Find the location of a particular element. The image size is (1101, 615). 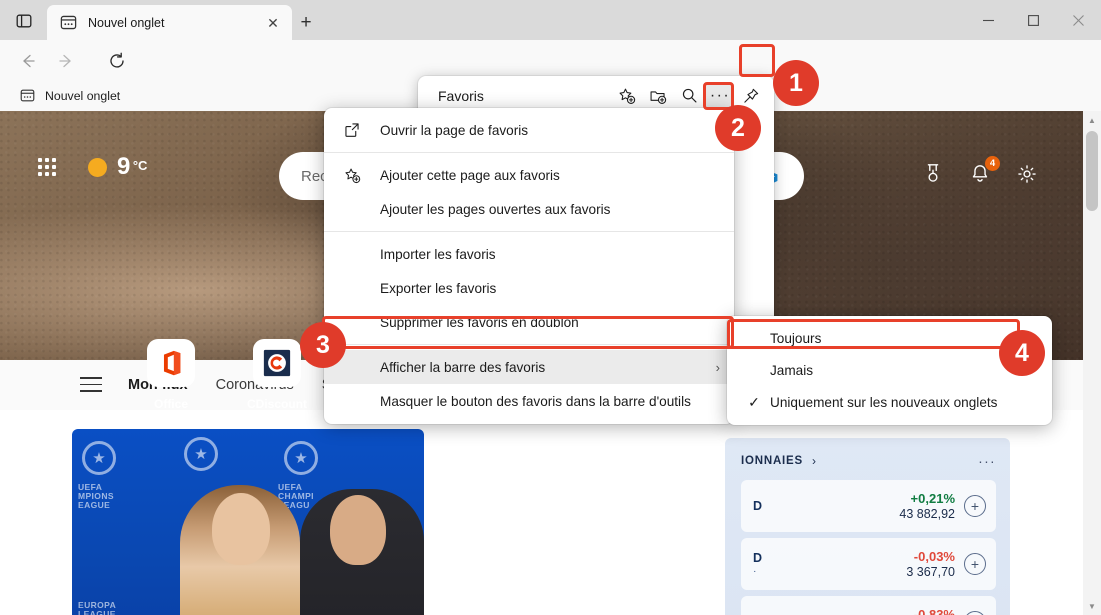

notifications-bell-icon: 4 is located at coordinates (984, 170).